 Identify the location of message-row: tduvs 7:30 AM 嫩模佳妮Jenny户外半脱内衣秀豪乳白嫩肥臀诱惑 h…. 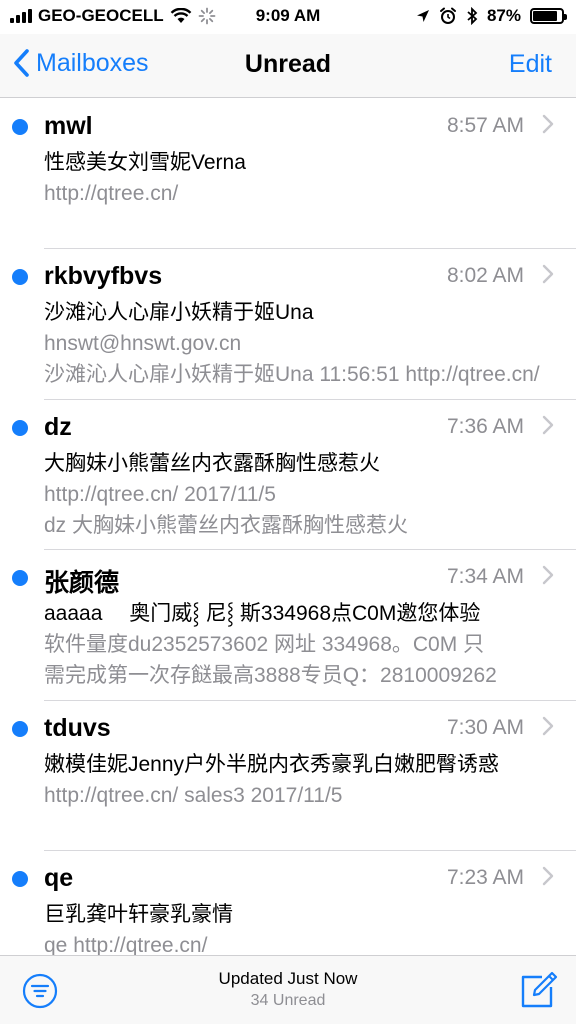
(288, 776).